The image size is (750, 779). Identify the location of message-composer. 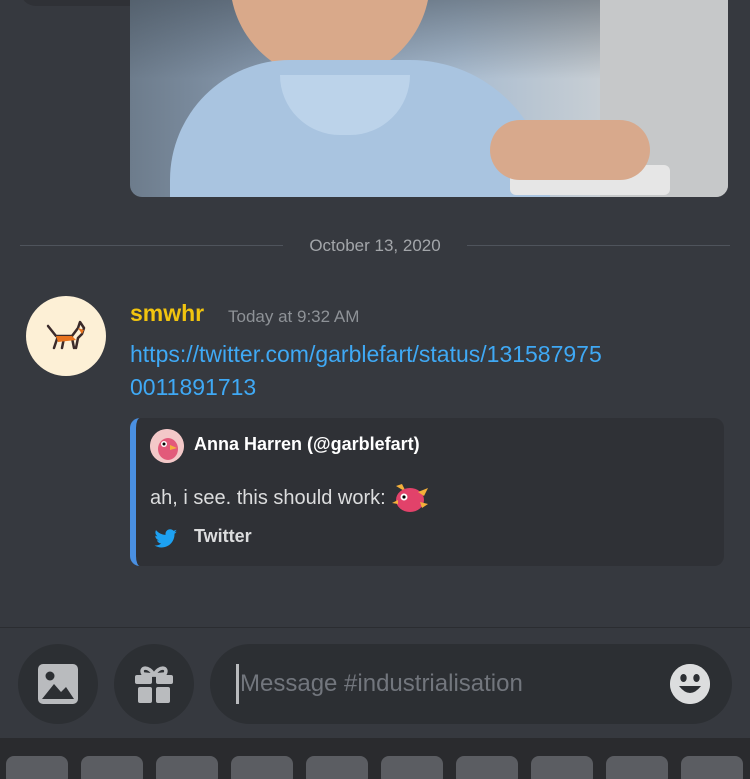
(471, 684).